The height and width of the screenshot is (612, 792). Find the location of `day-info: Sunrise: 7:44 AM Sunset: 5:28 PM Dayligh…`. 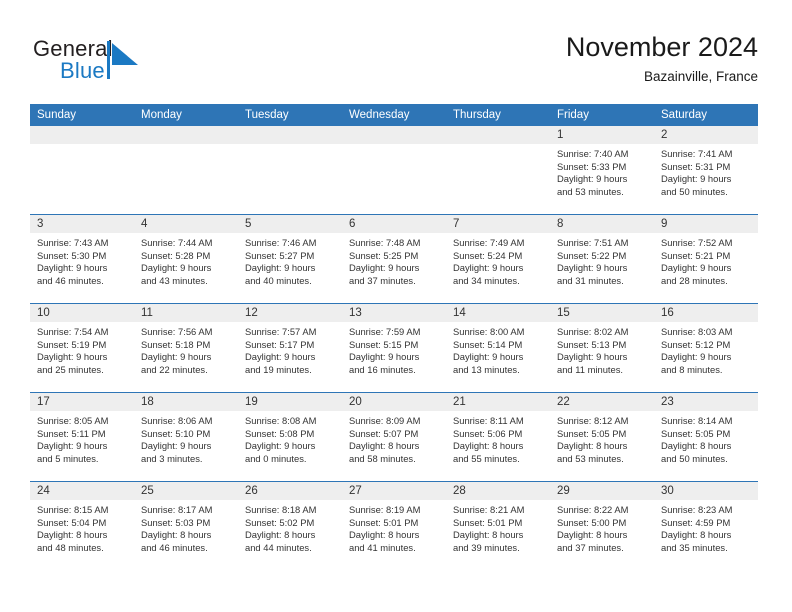

day-info: Sunrise: 7:44 AM Sunset: 5:28 PM Dayligh… is located at coordinates (186, 260).